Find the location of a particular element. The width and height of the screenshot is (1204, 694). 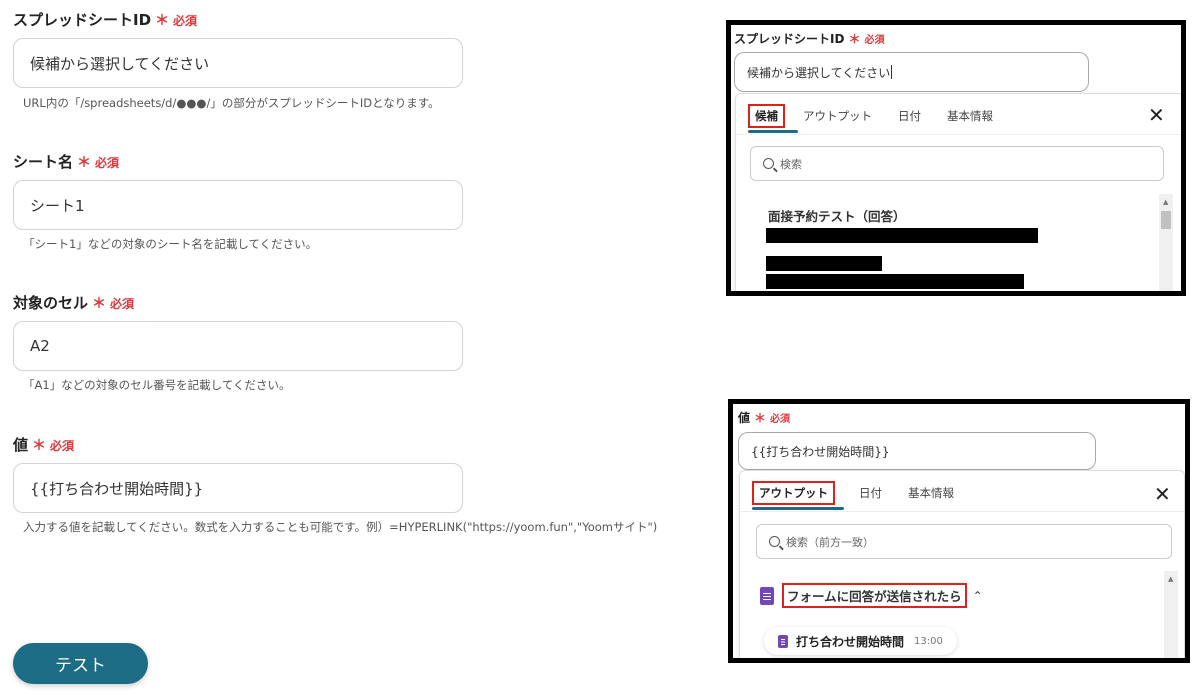

output-item-label: 打ち合わせ開始時間 is located at coordinates (850, 641).